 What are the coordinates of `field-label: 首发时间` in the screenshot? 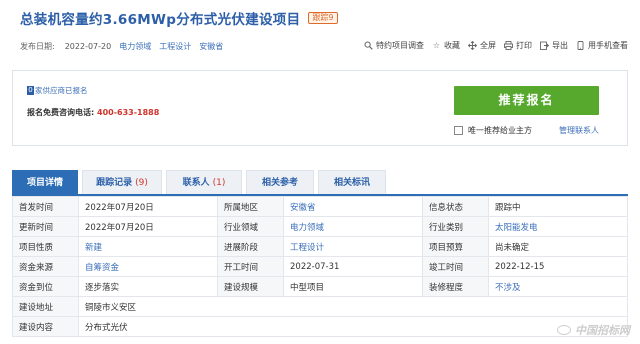 It's located at (45, 206).